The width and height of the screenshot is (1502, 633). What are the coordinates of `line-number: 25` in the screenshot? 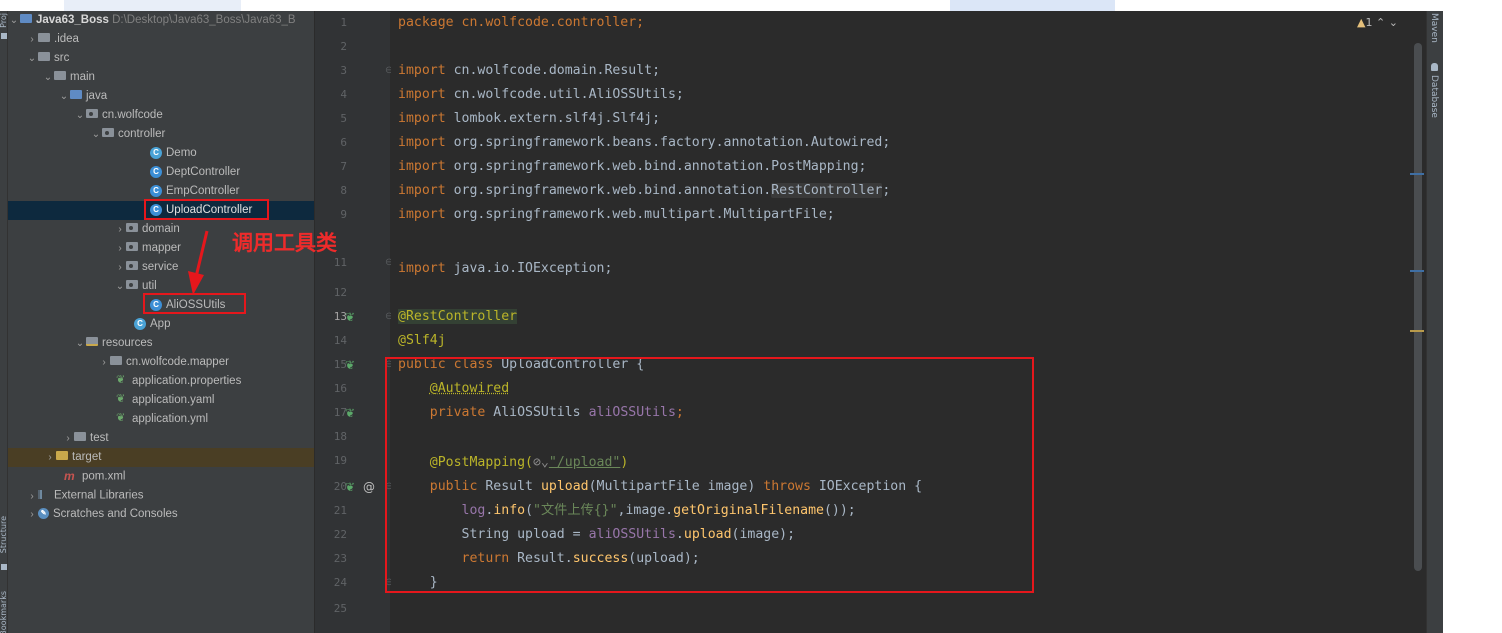 It's located at (340, 608).